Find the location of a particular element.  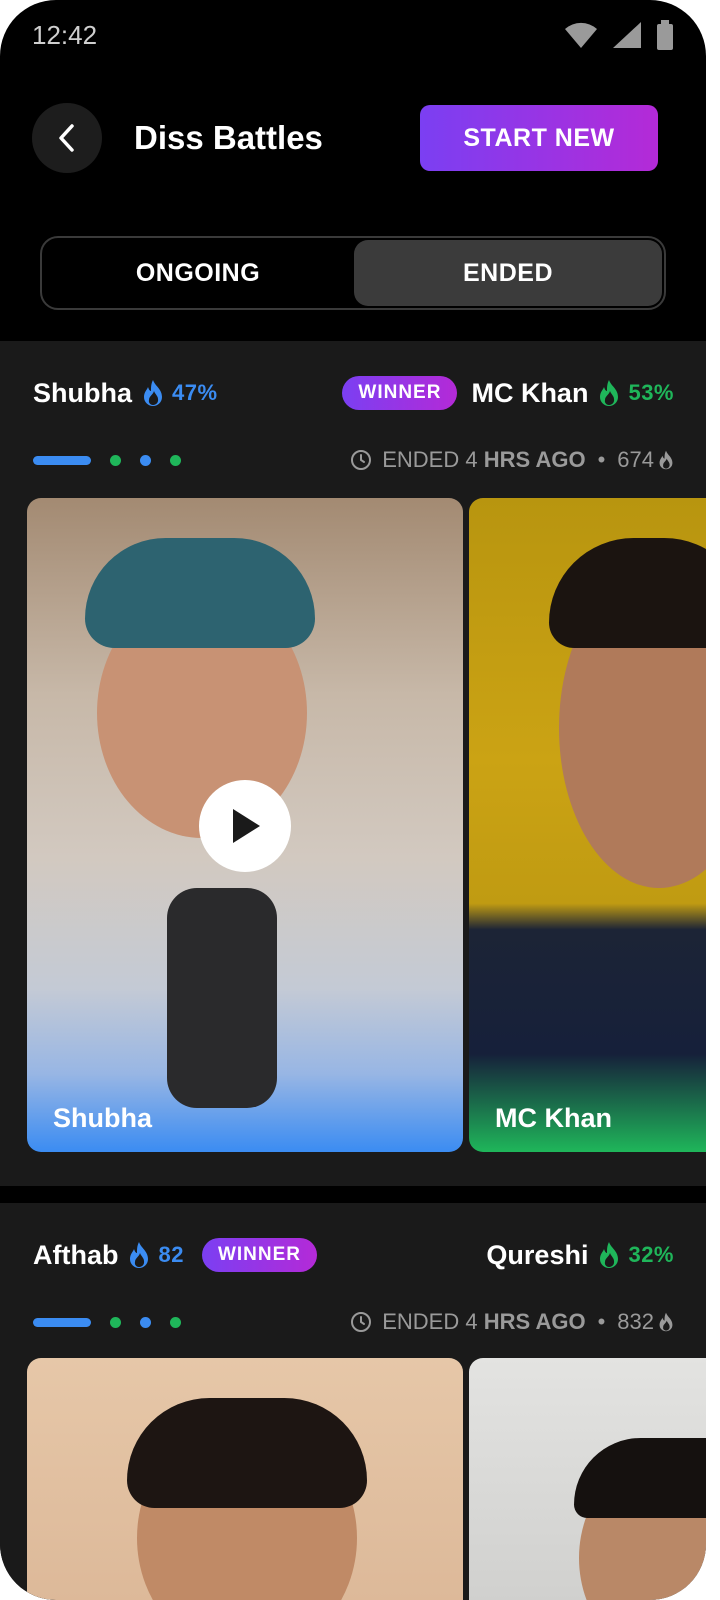

battle-meta: ENDED 4 HRS AGO • 832 is located at coordinates (512, 1322).